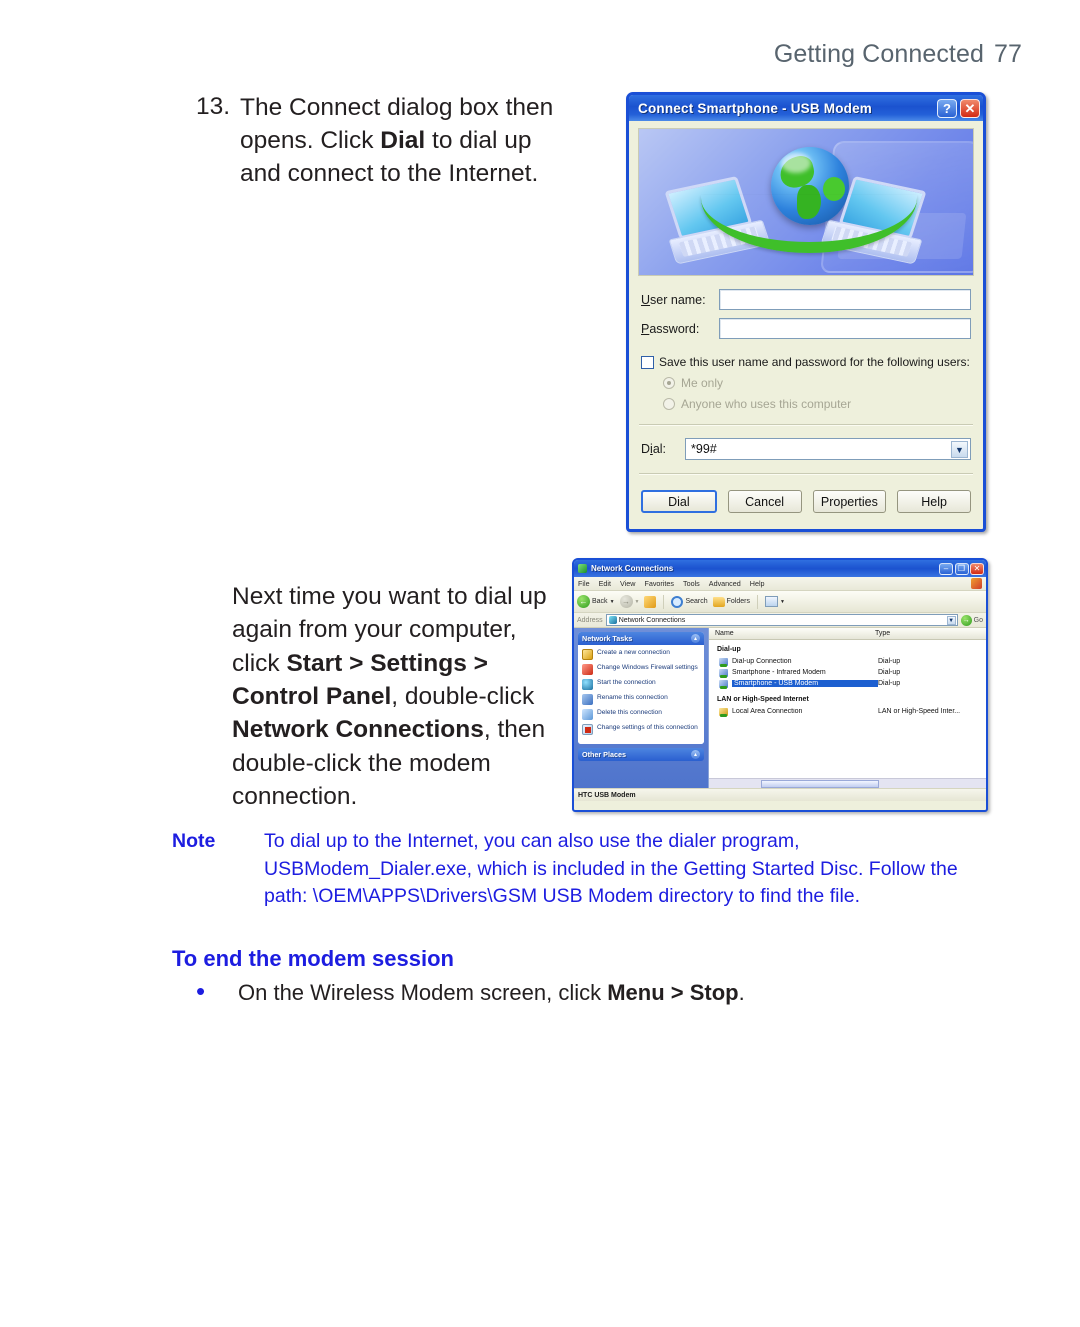 This screenshot has height=1327, width=1080. I want to click on back-button: ← Back ▼, so click(596, 601).